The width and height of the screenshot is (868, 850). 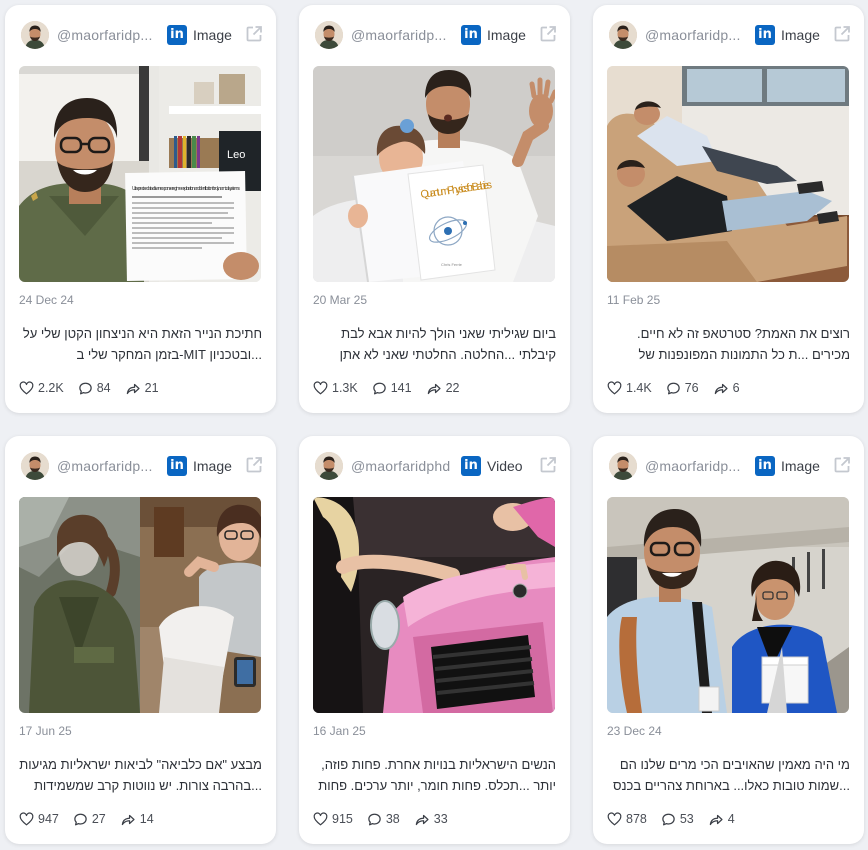 I want to click on likes-count: 878, so click(x=636, y=819).